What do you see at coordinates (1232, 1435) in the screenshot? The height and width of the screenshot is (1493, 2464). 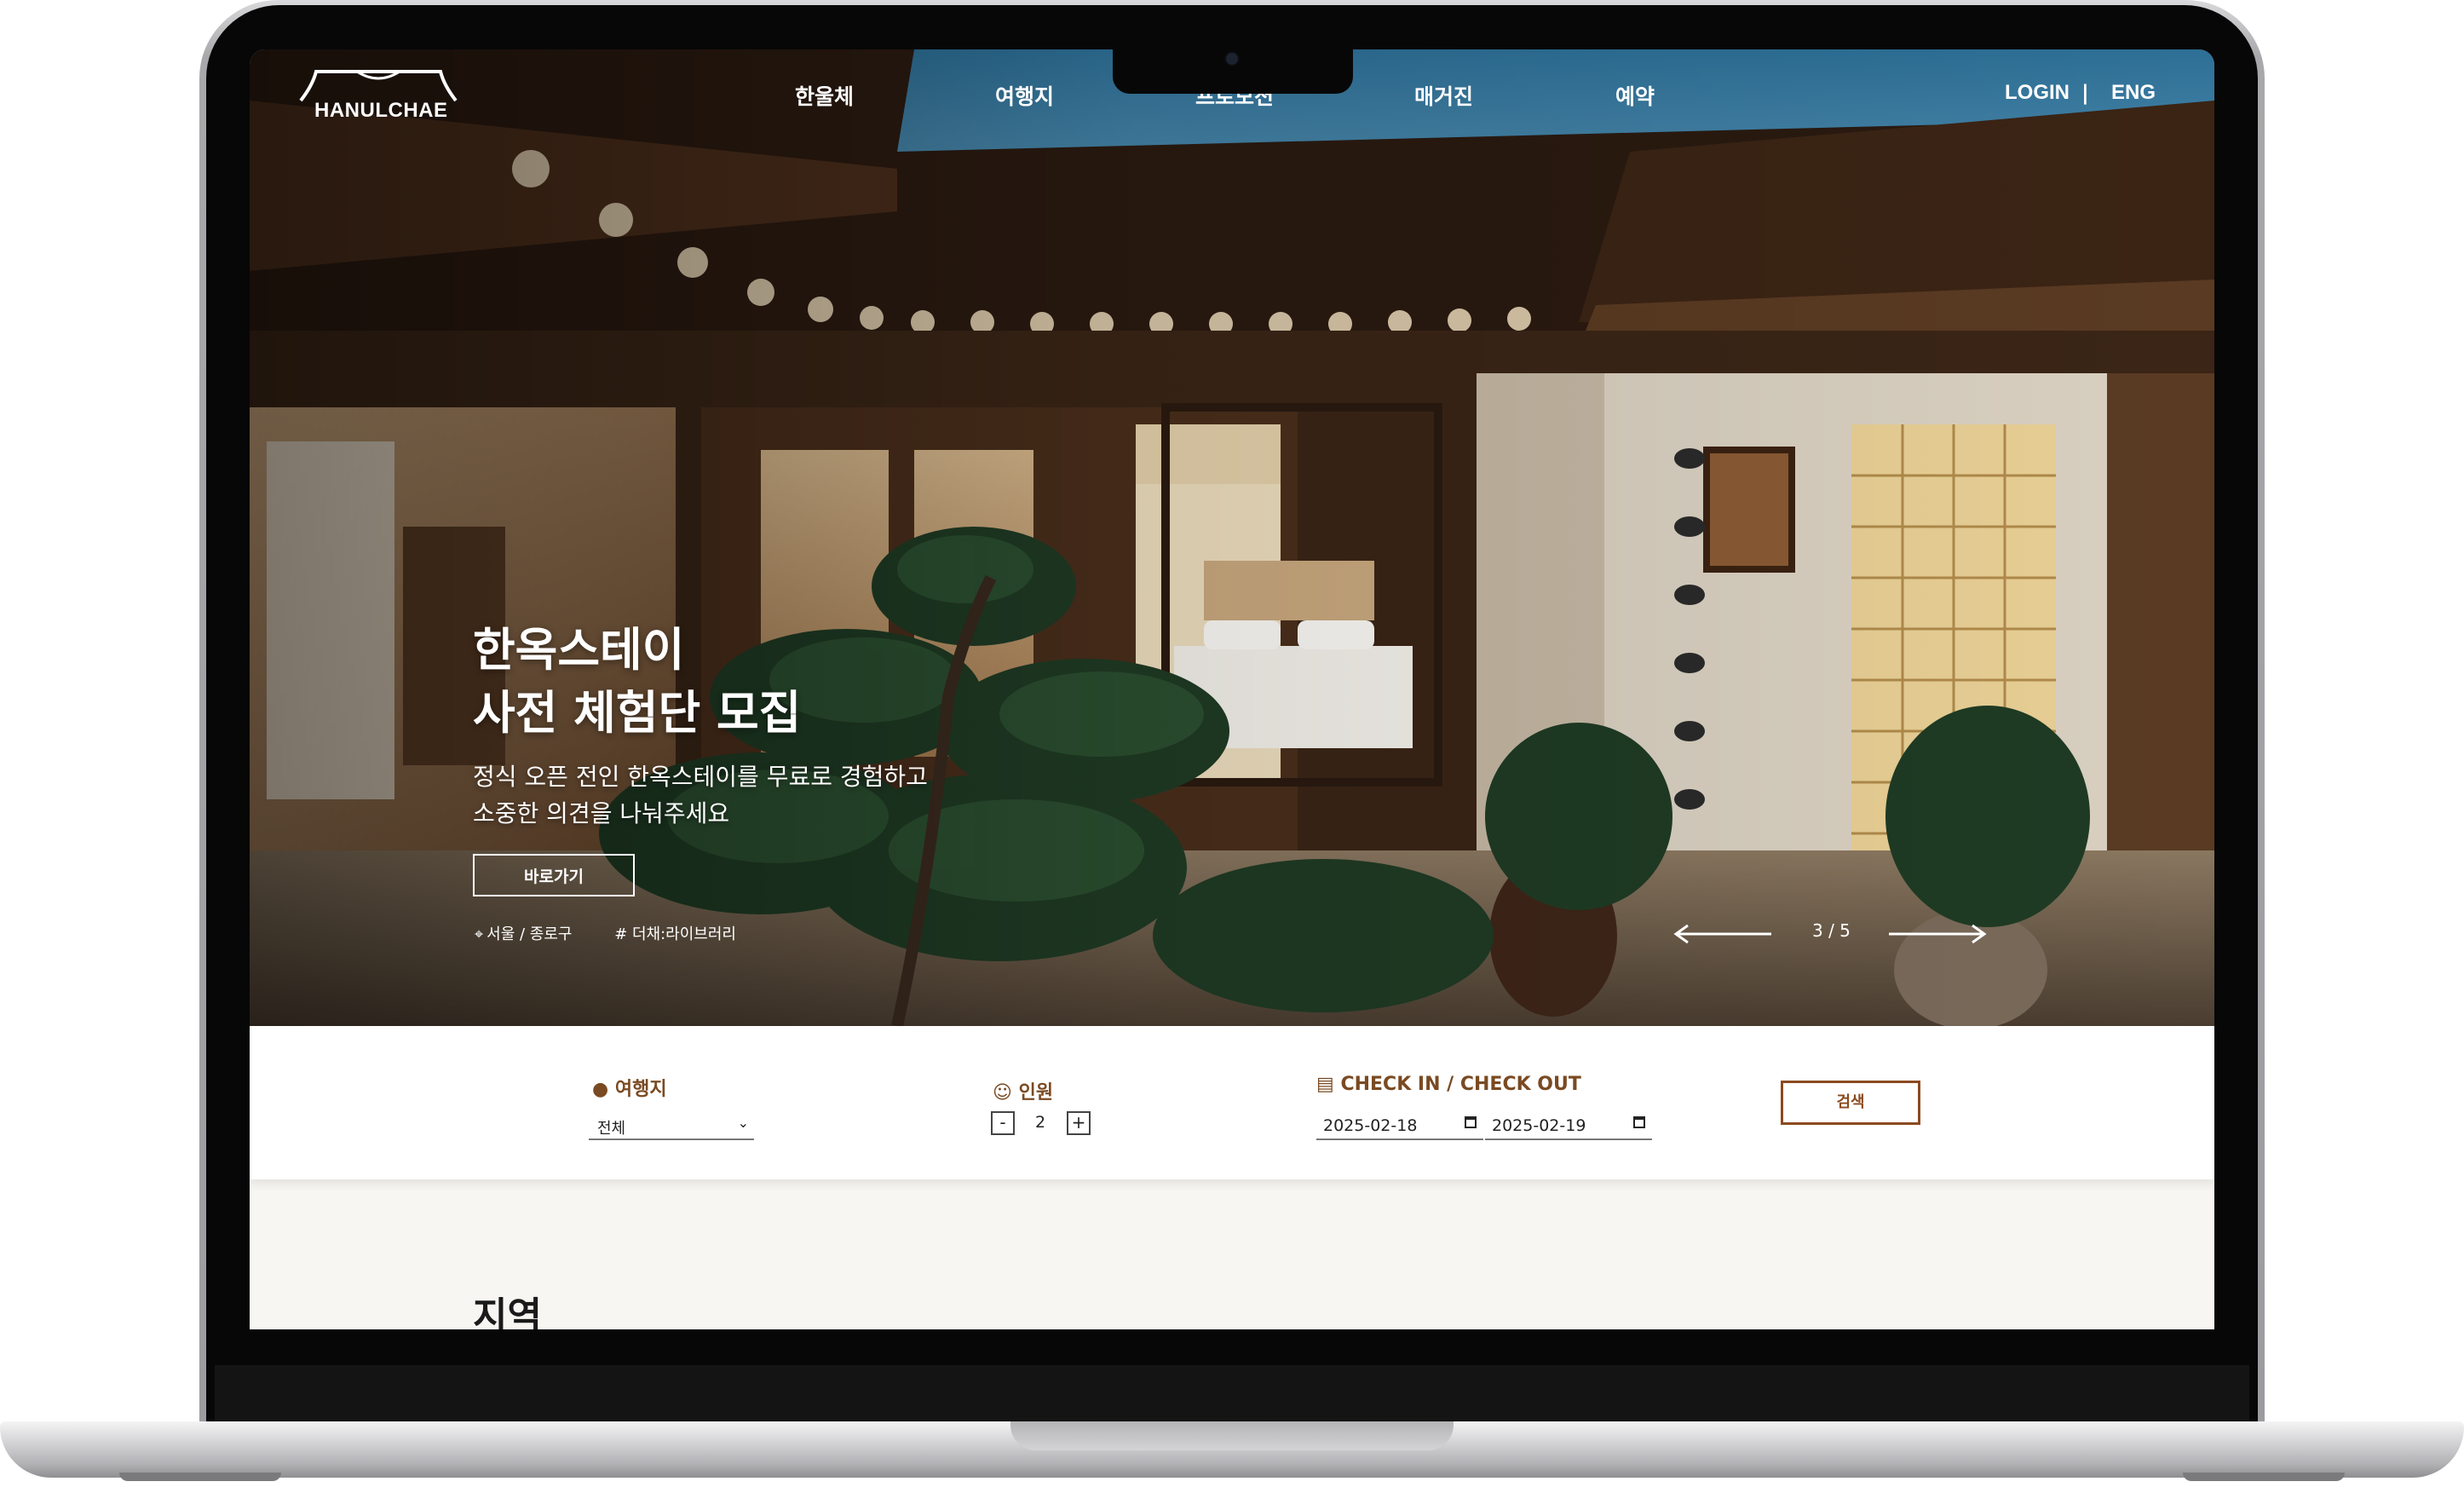 I see `laptop-base-notch` at bounding box center [1232, 1435].